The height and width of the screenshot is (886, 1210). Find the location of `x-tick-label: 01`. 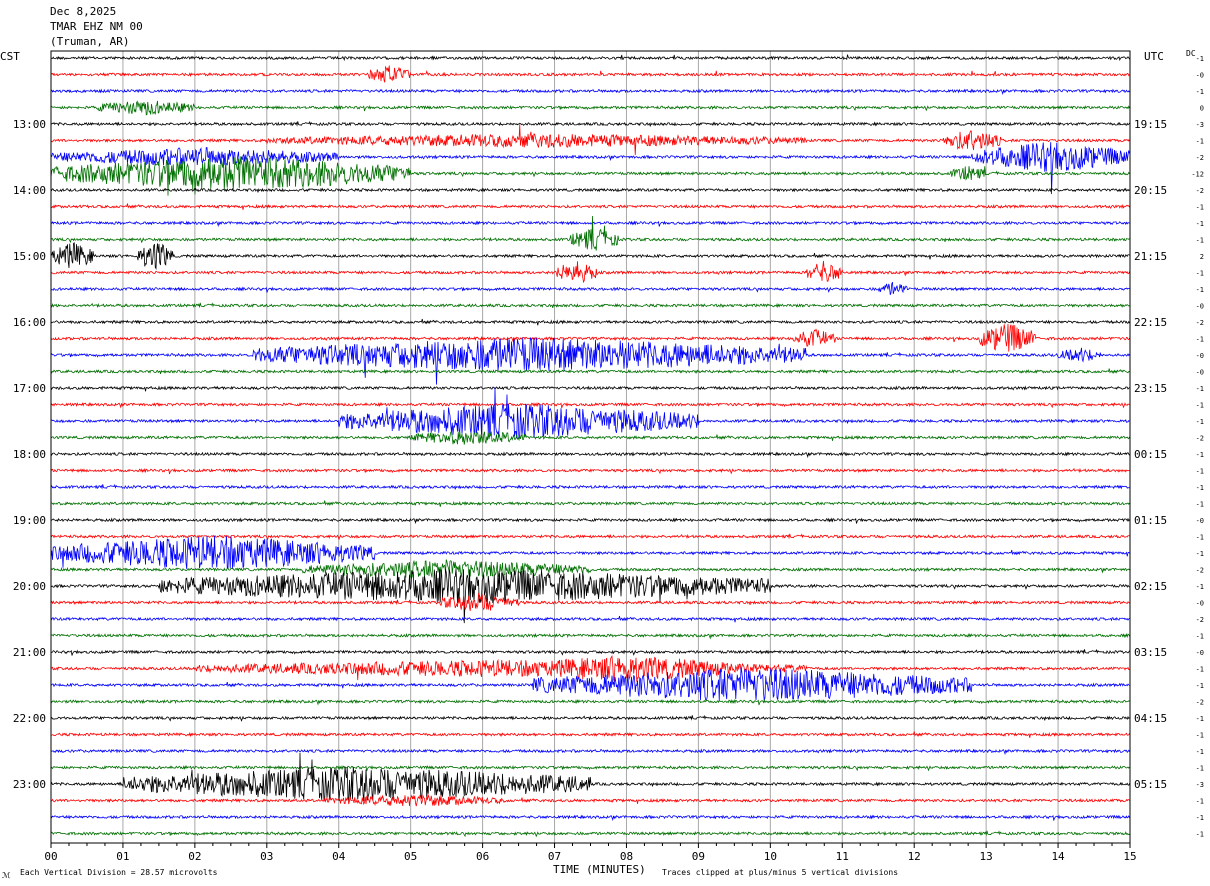

x-tick-label: 01 is located at coordinates (122, 856).